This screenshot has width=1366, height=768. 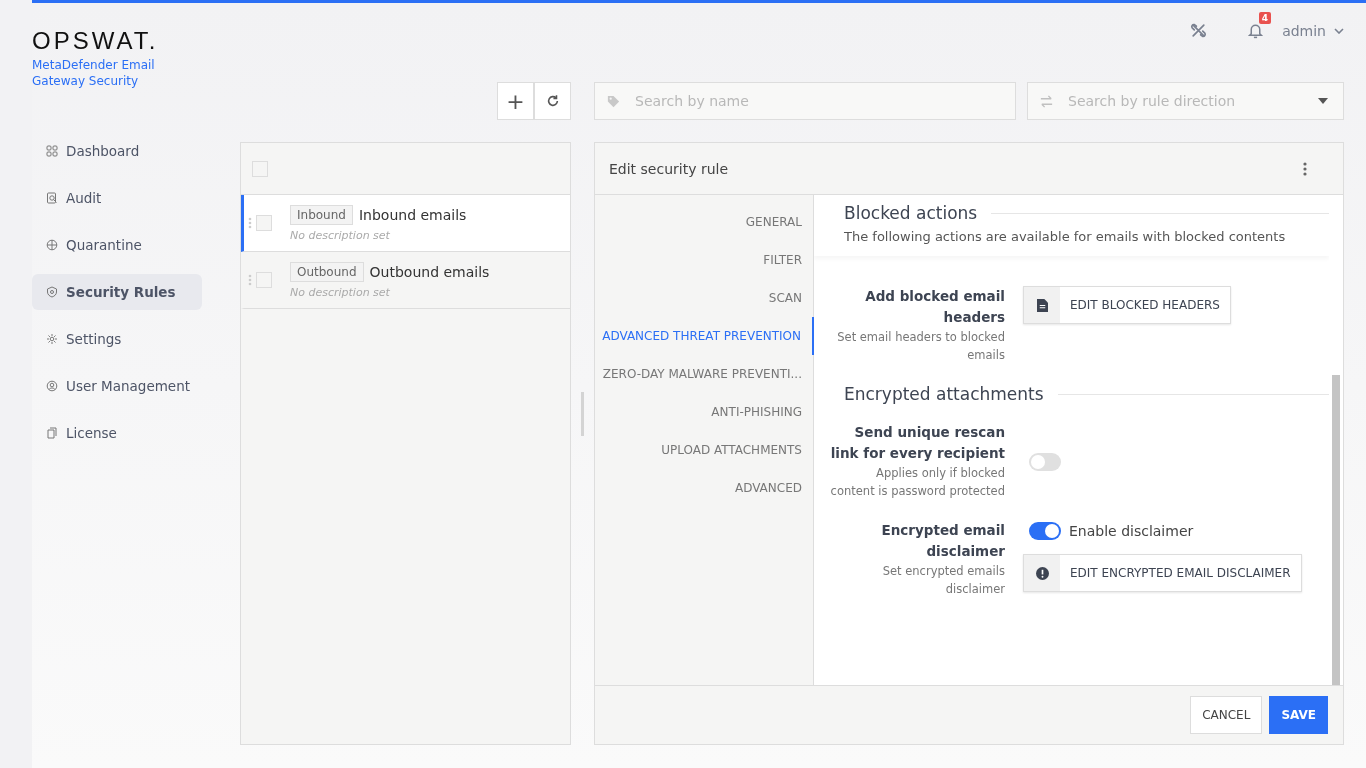 What do you see at coordinates (1305, 168) in the screenshot?
I see `more-icon` at bounding box center [1305, 168].